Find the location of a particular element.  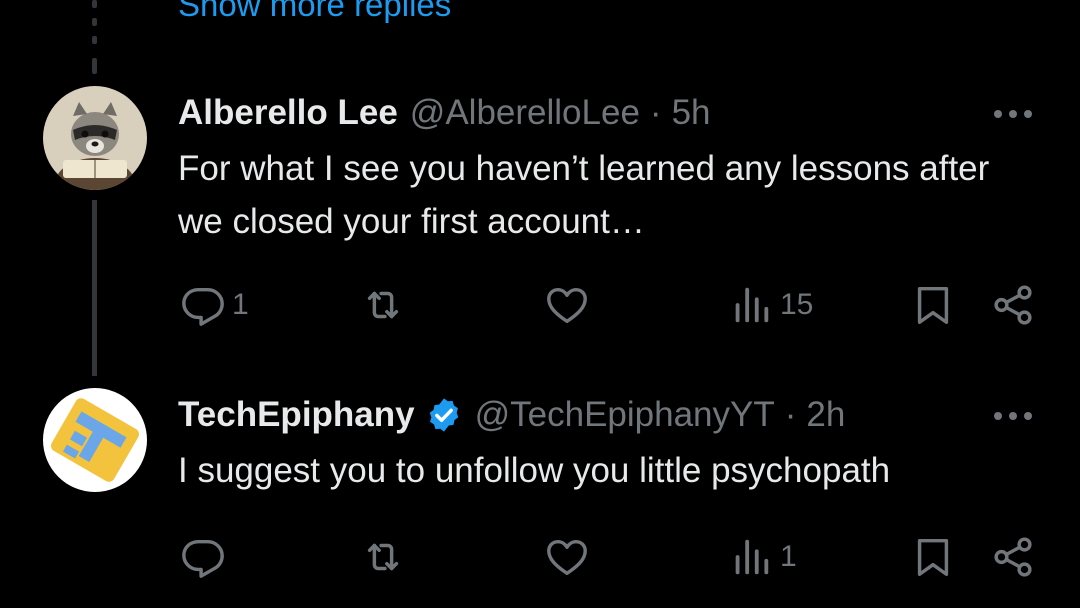

raccoon-avatar-image is located at coordinates (95, 138).